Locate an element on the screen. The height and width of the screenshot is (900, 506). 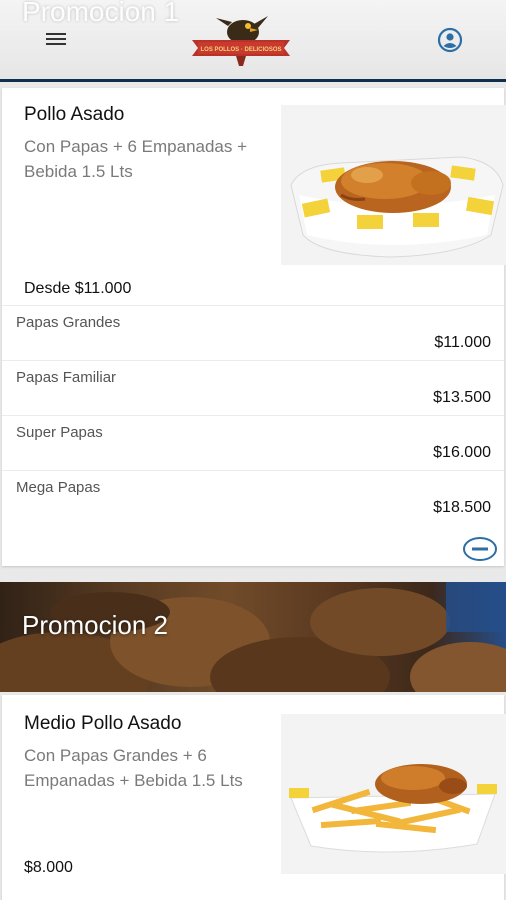
option-row: Papas Familiar $13.500 is located at coordinates (253, 387).